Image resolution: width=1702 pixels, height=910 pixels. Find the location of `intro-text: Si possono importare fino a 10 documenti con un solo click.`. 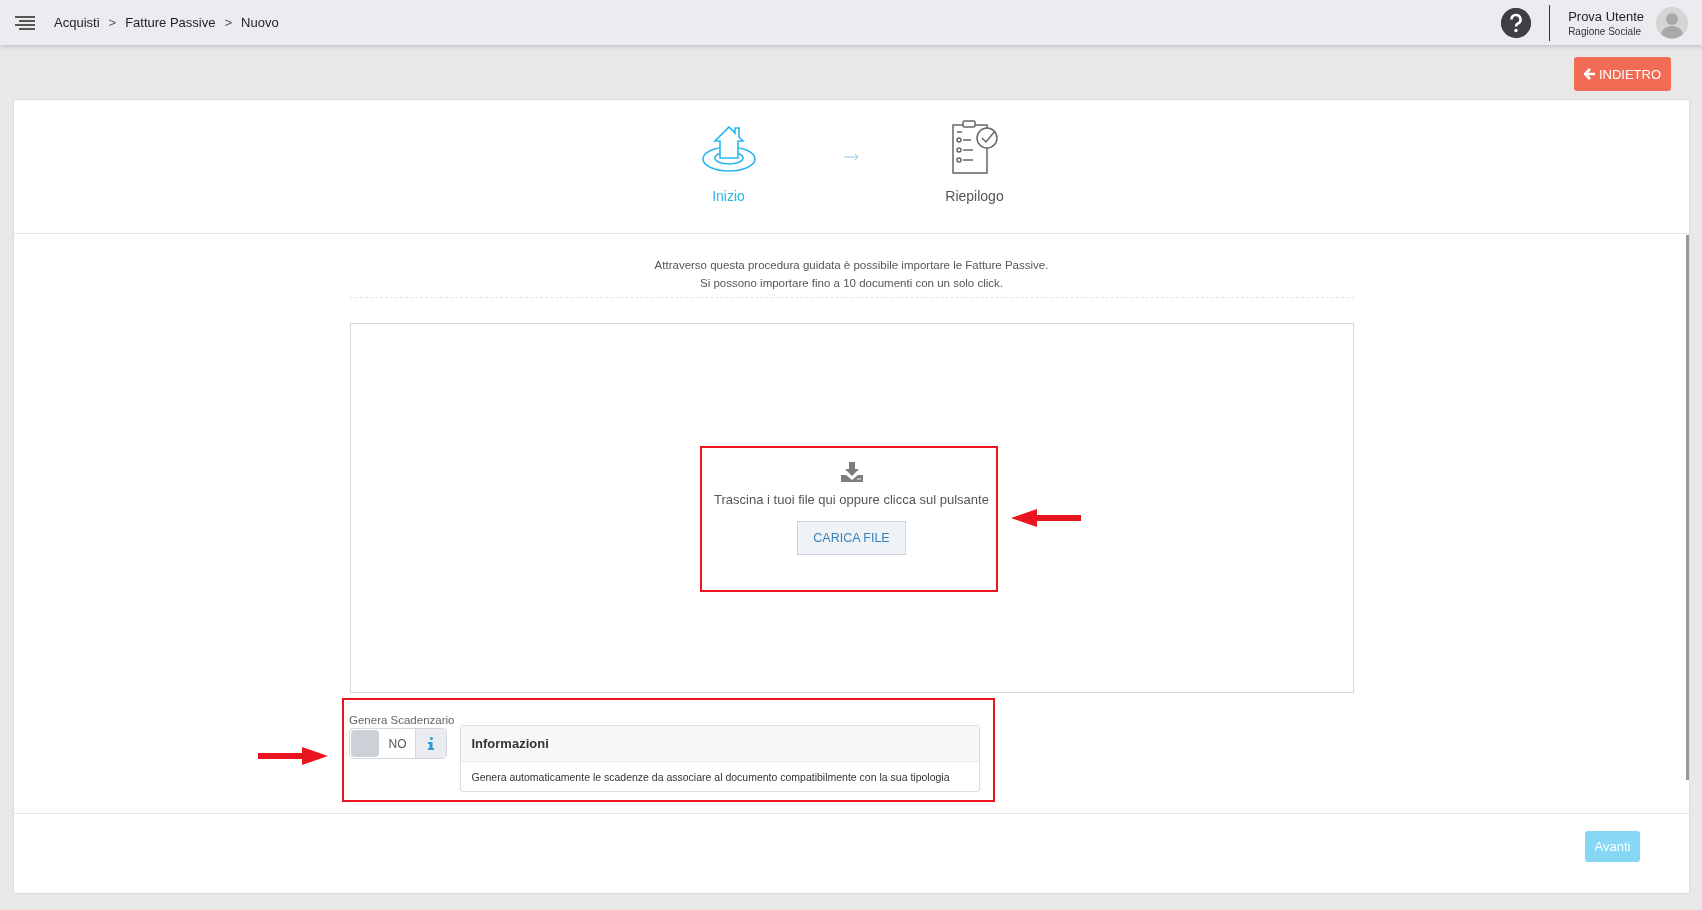

intro-text: Si possono importare fino a 10 documenti con un solo click. is located at coordinates (851, 283).